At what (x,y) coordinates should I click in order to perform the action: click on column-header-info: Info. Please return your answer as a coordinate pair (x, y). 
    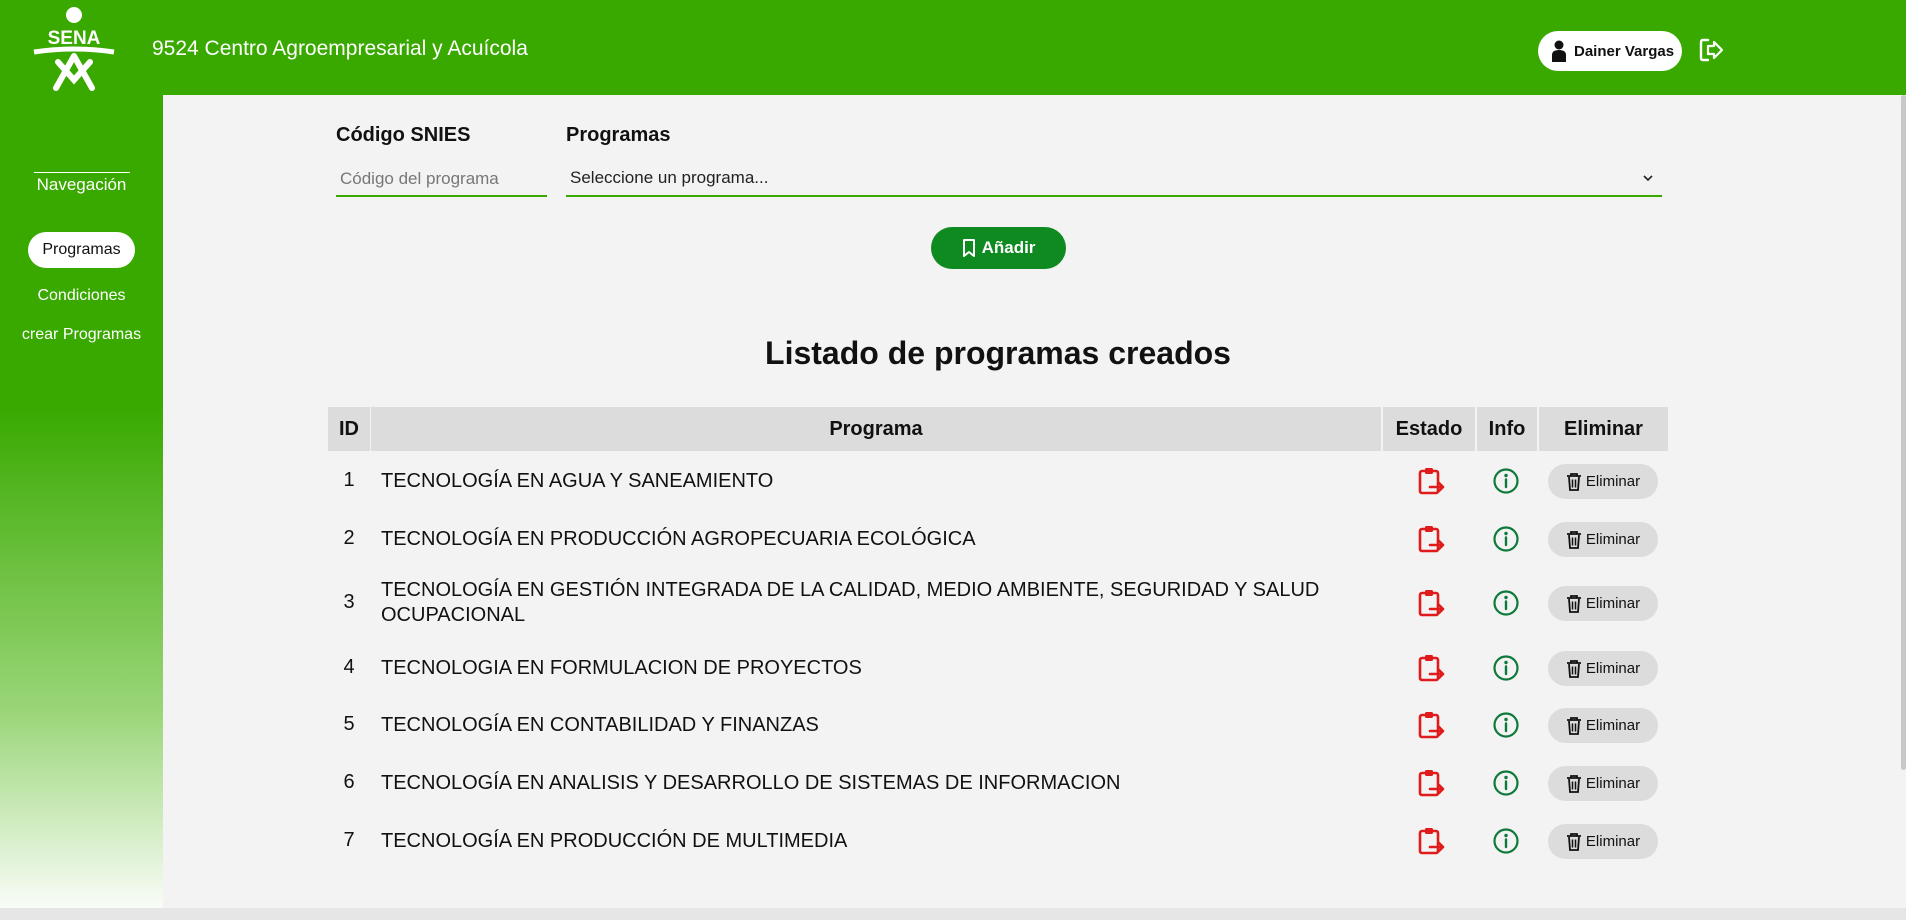
    Looking at the image, I should click on (1507, 429).